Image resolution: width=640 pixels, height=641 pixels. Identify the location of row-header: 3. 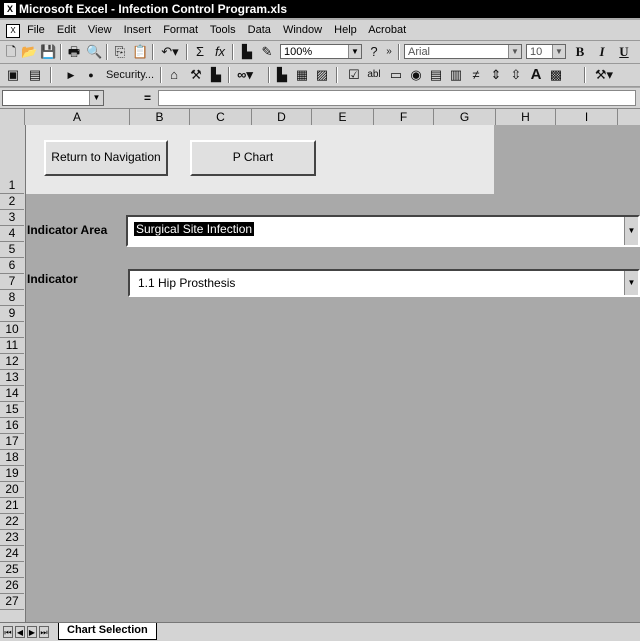
(12, 218).